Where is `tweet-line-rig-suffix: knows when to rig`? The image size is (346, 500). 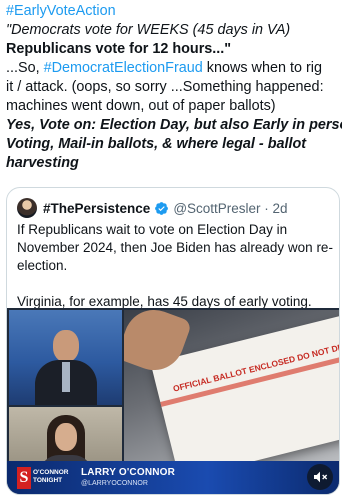
tweet-line-rig-suffix: knows when to rig is located at coordinates (262, 68).